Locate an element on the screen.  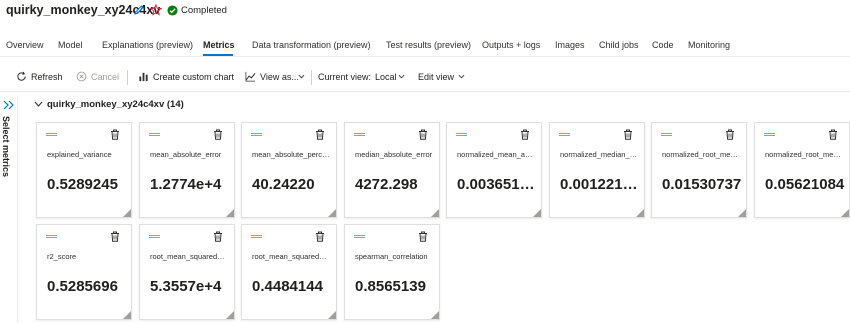
current-view-label: Current view: is located at coordinates (345, 77).